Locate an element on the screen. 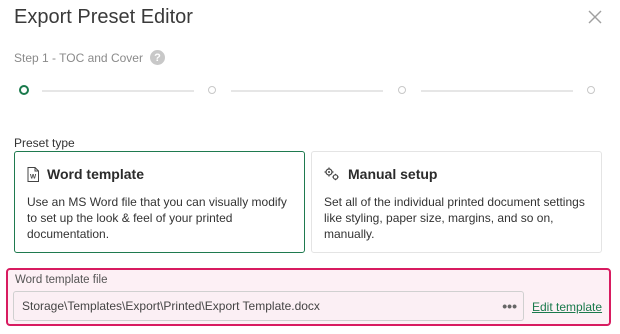 The width and height of the screenshot is (620, 334). stepper is located at coordinates (310, 90).